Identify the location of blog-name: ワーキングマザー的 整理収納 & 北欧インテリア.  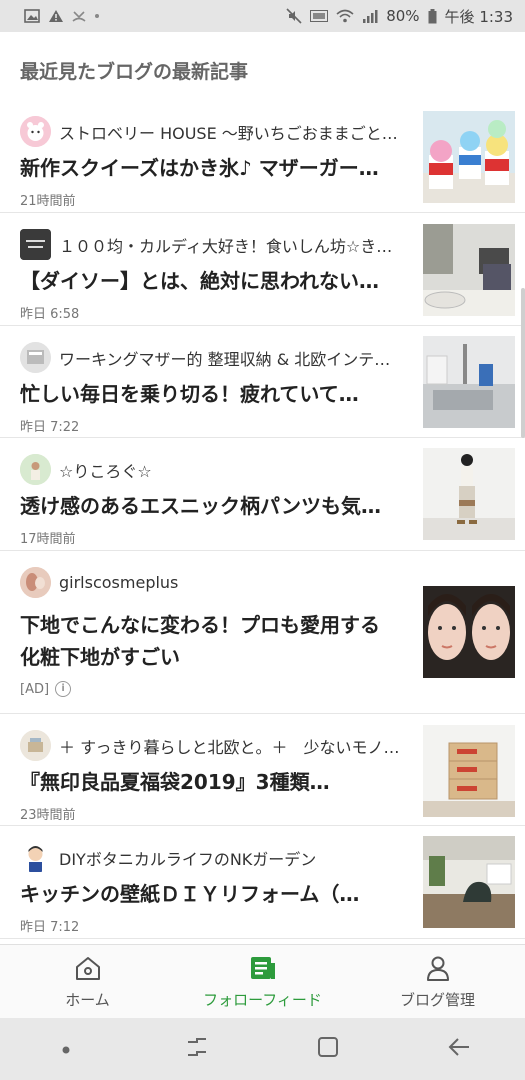
(229, 359).